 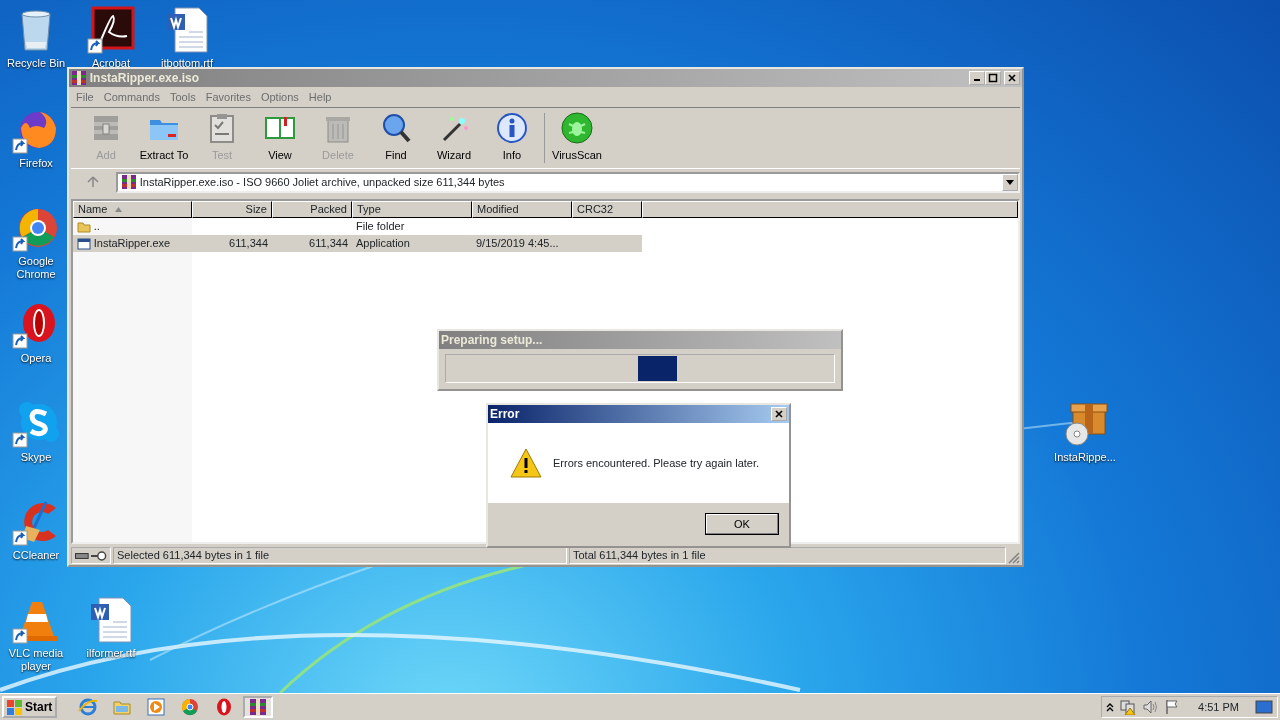 I want to click on sort-arrow-icon, so click(x=119, y=209).